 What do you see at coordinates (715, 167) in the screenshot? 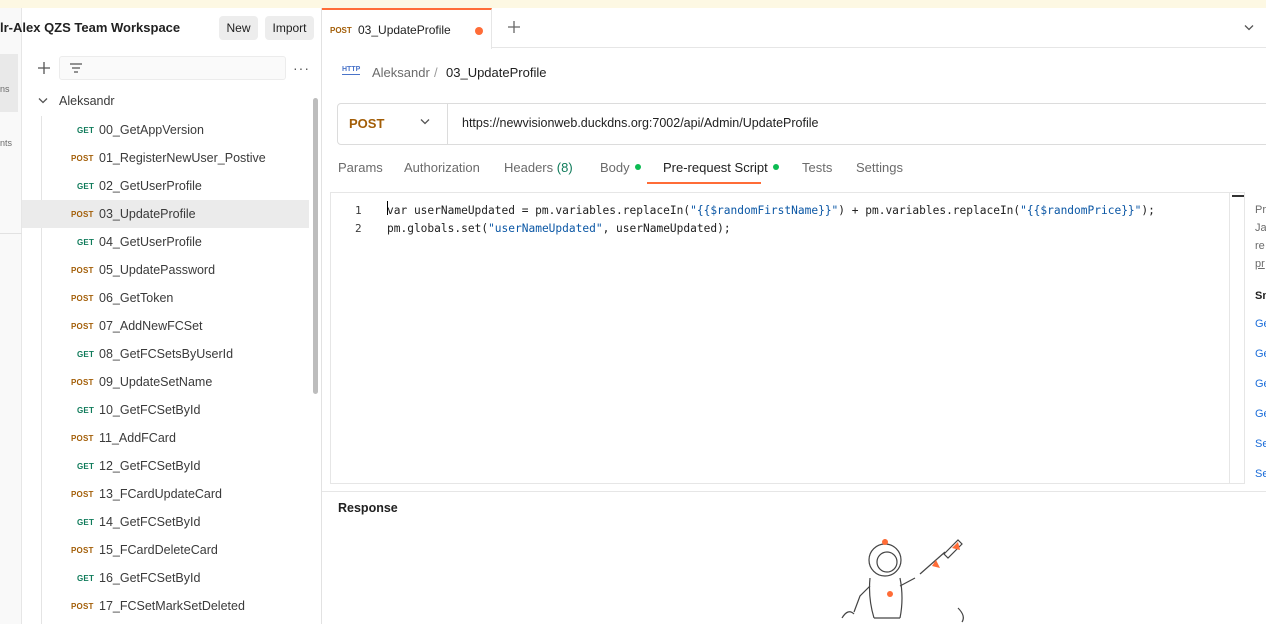
I see `tab-prerequest-label: Pre-request Script` at bounding box center [715, 167].